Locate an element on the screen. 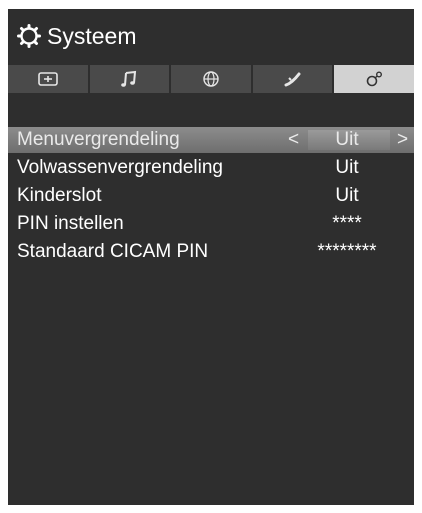 The image size is (422, 513). tab-network is located at coordinates (212, 79).